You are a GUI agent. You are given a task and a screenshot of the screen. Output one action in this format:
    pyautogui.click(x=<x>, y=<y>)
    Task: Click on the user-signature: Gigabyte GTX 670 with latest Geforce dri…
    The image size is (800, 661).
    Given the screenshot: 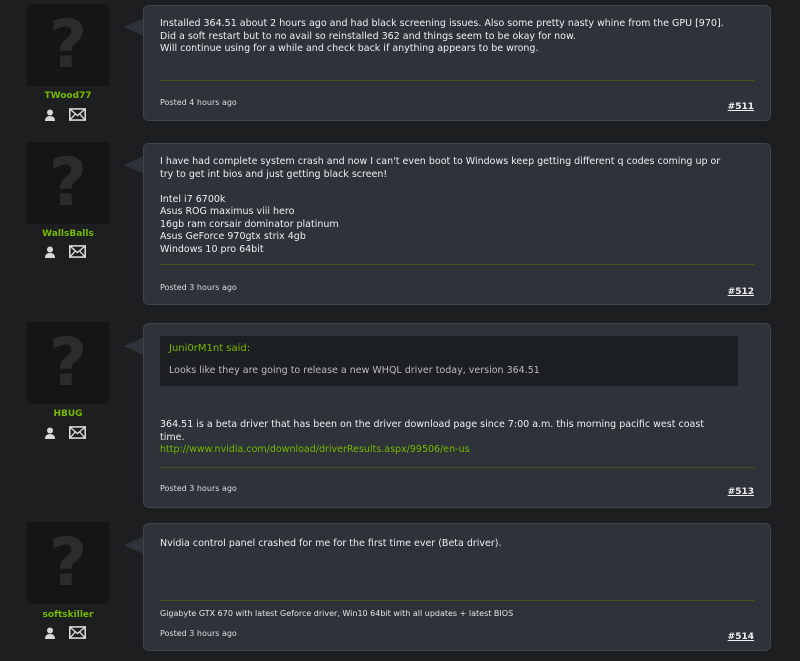 What is the action you would take?
    pyautogui.click(x=337, y=613)
    